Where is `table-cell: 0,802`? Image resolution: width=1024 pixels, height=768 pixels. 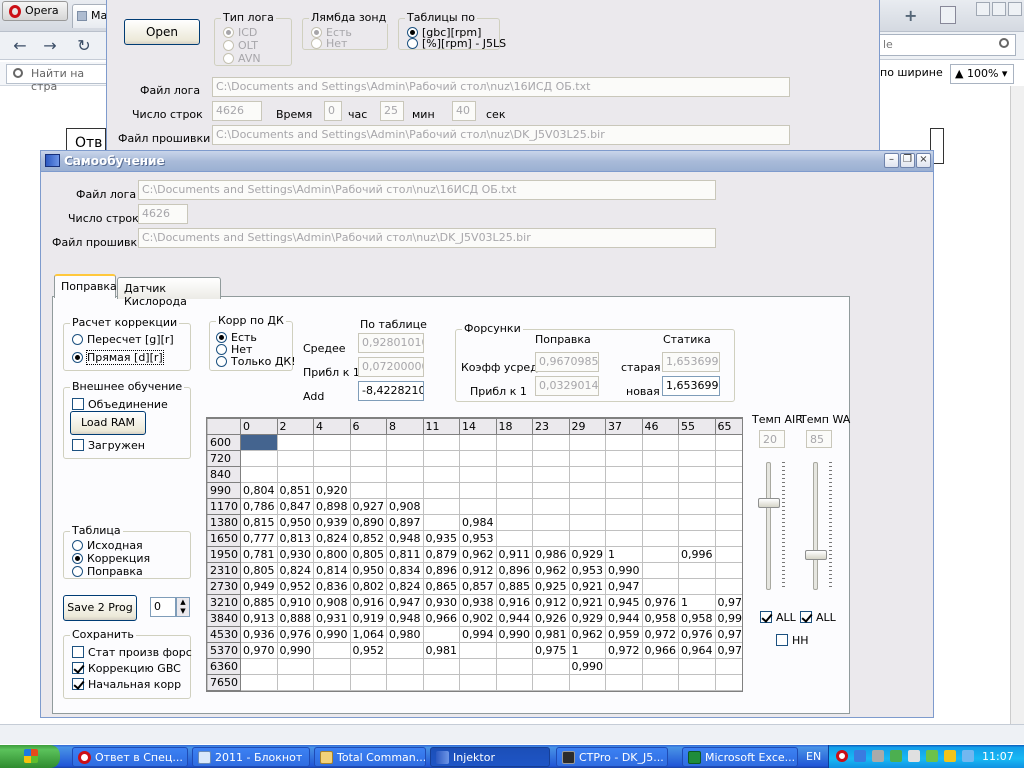
table-cell: 0,802 is located at coordinates (368, 586).